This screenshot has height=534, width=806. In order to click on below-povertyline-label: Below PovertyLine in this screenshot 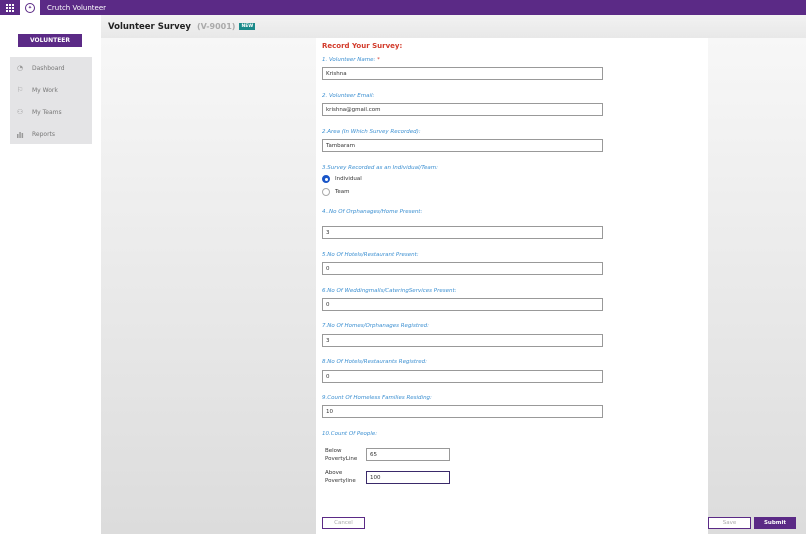, I will do `click(341, 455)`.